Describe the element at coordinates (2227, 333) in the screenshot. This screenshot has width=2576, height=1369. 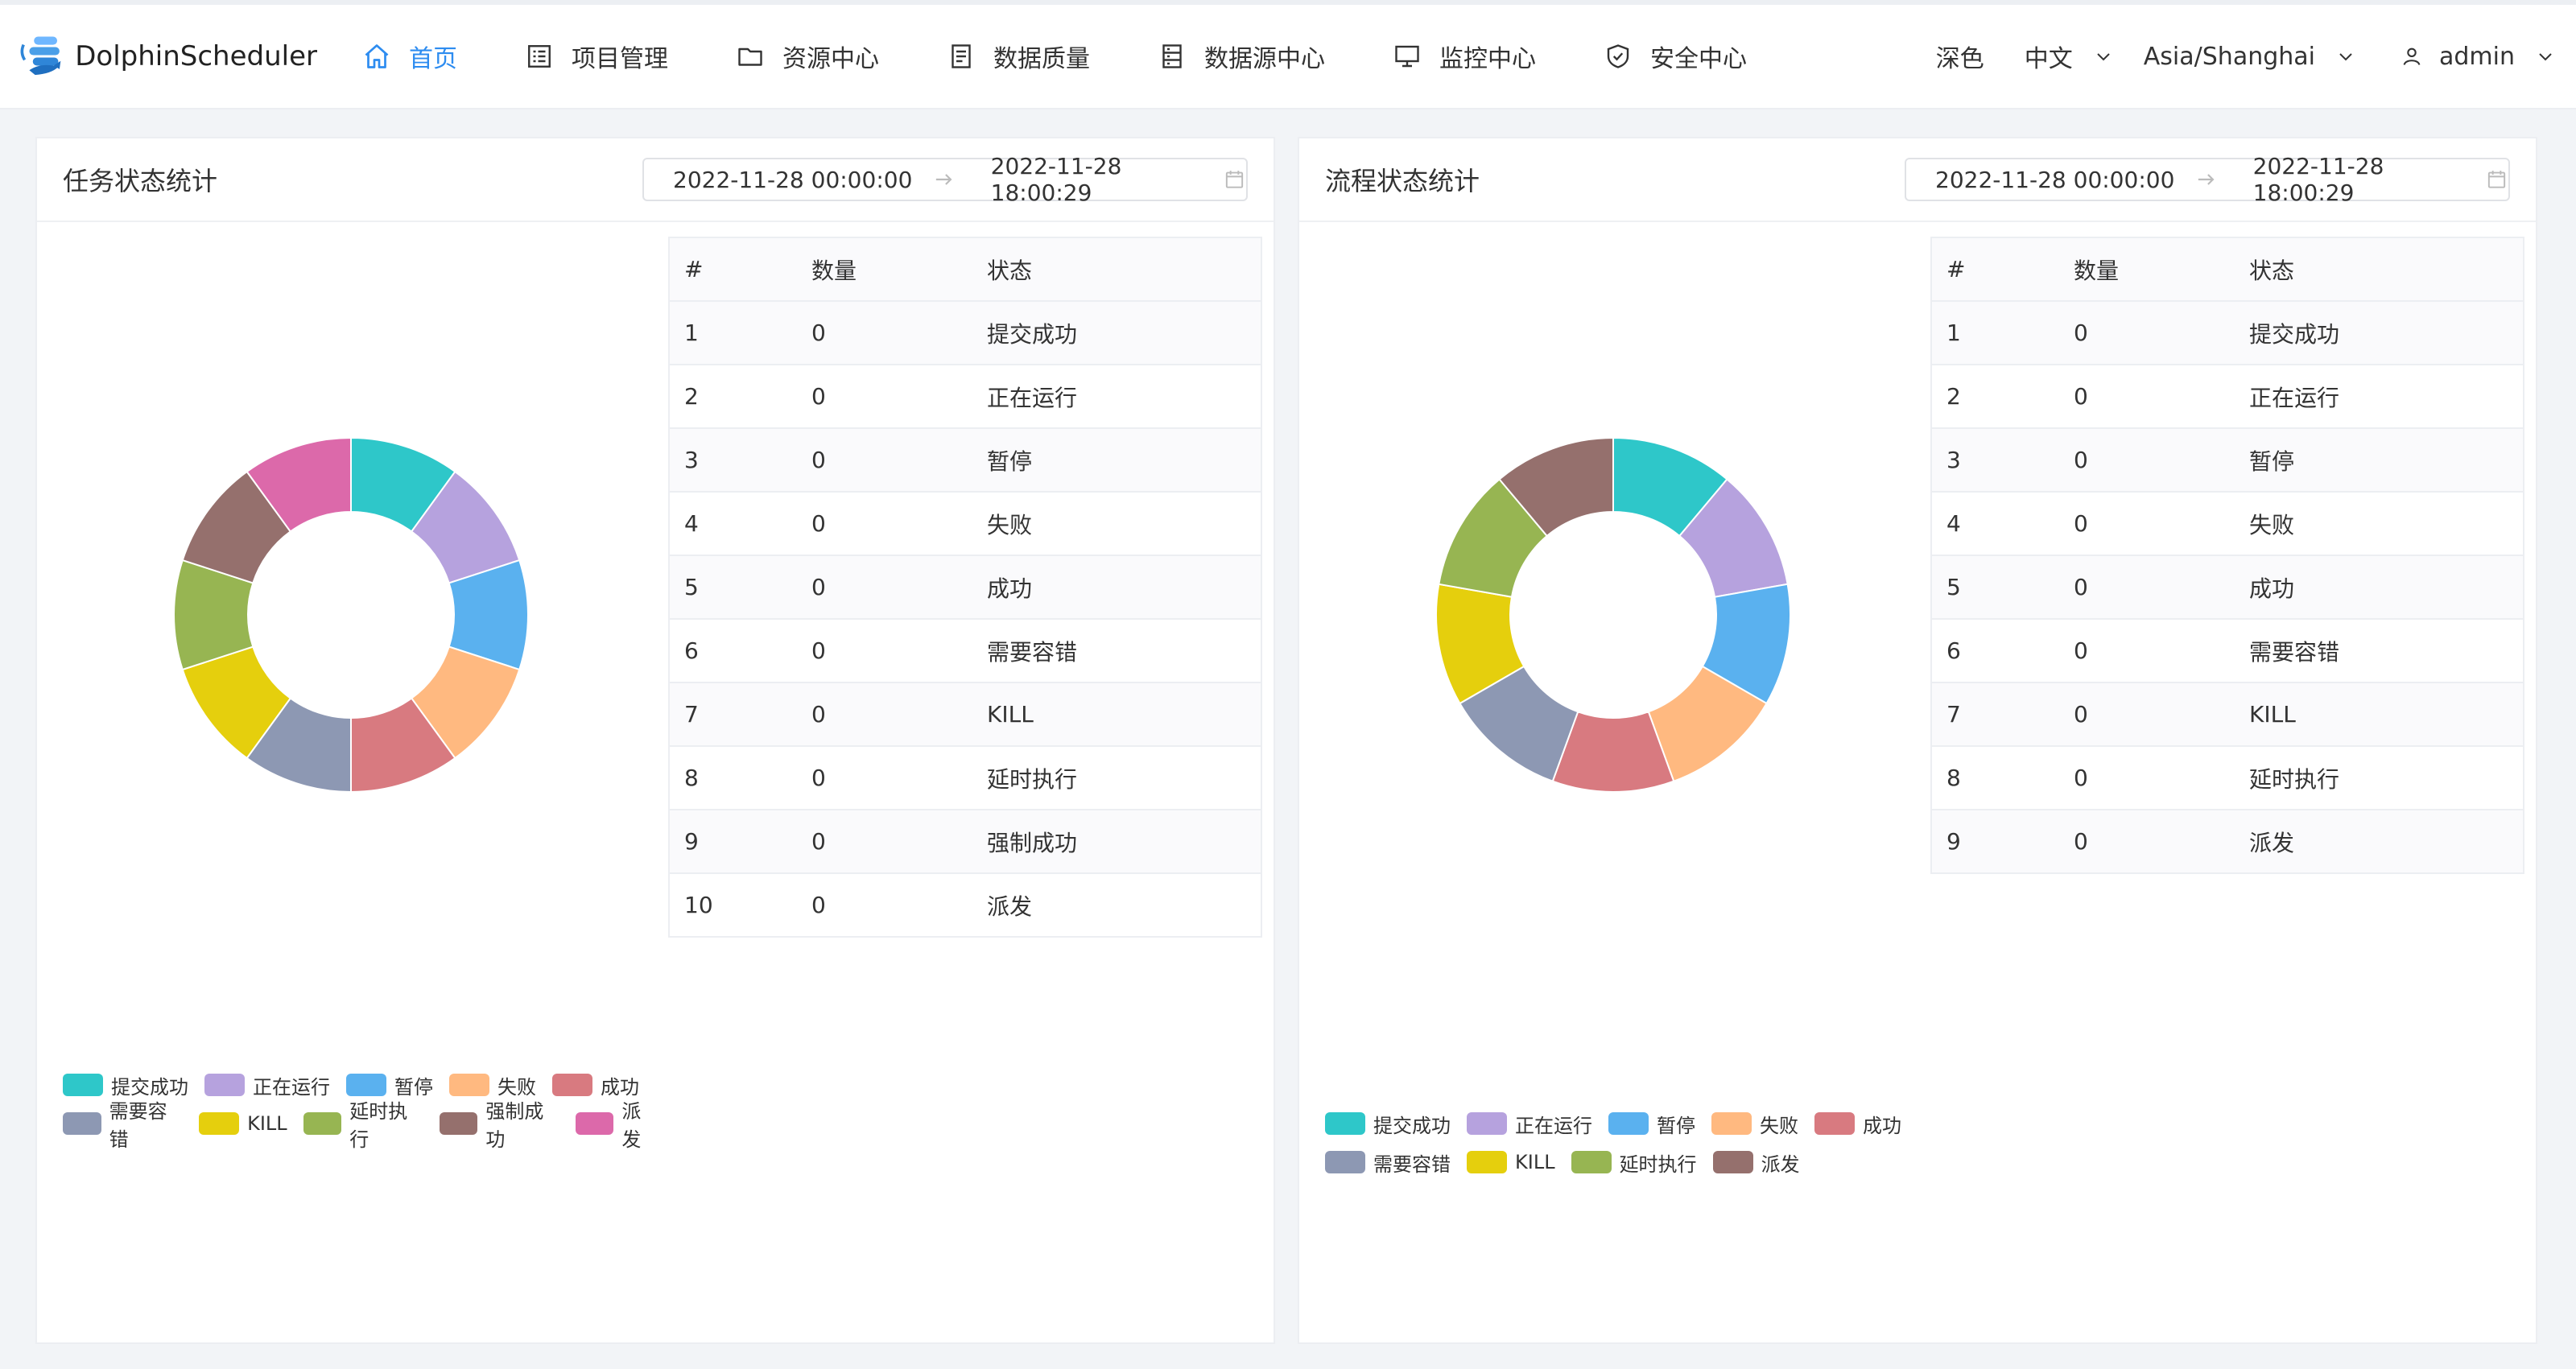
I see `table-row: 1 0 提交成功` at that location.